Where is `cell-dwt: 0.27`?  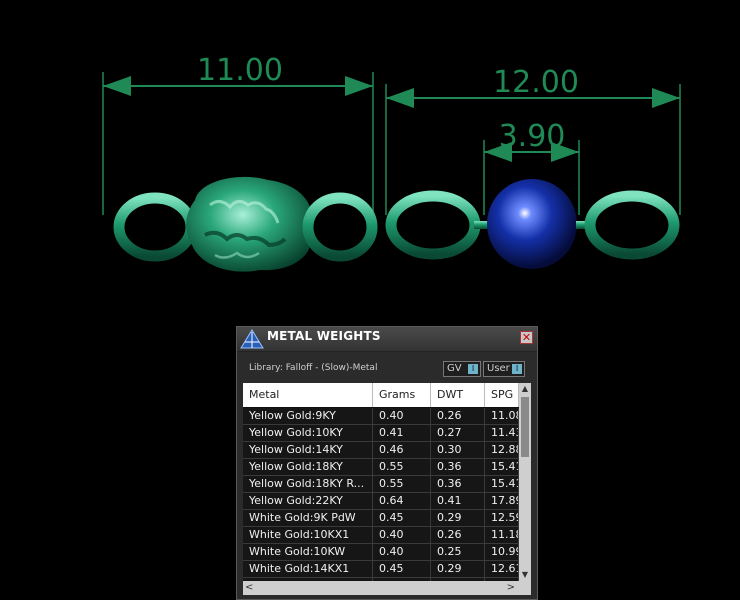 cell-dwt: 0.27 is located at coordinates (458, 433).